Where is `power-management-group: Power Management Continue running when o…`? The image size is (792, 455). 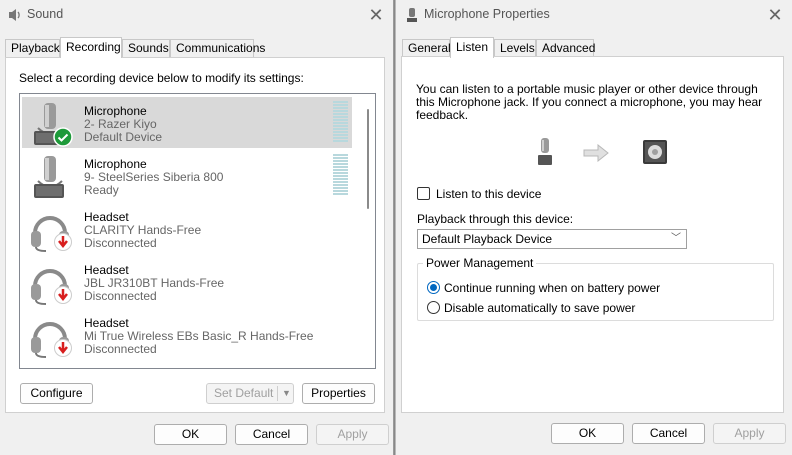
power-management-group: Power Management Continue running when o… is located at coordinates (595, 288).